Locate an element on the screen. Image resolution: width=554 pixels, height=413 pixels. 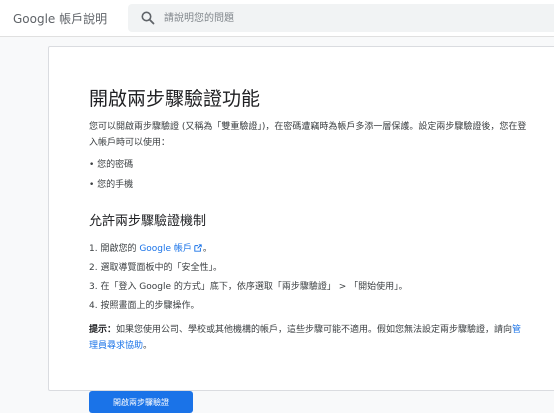
external-link-icon is located at coordinates (198, 248).